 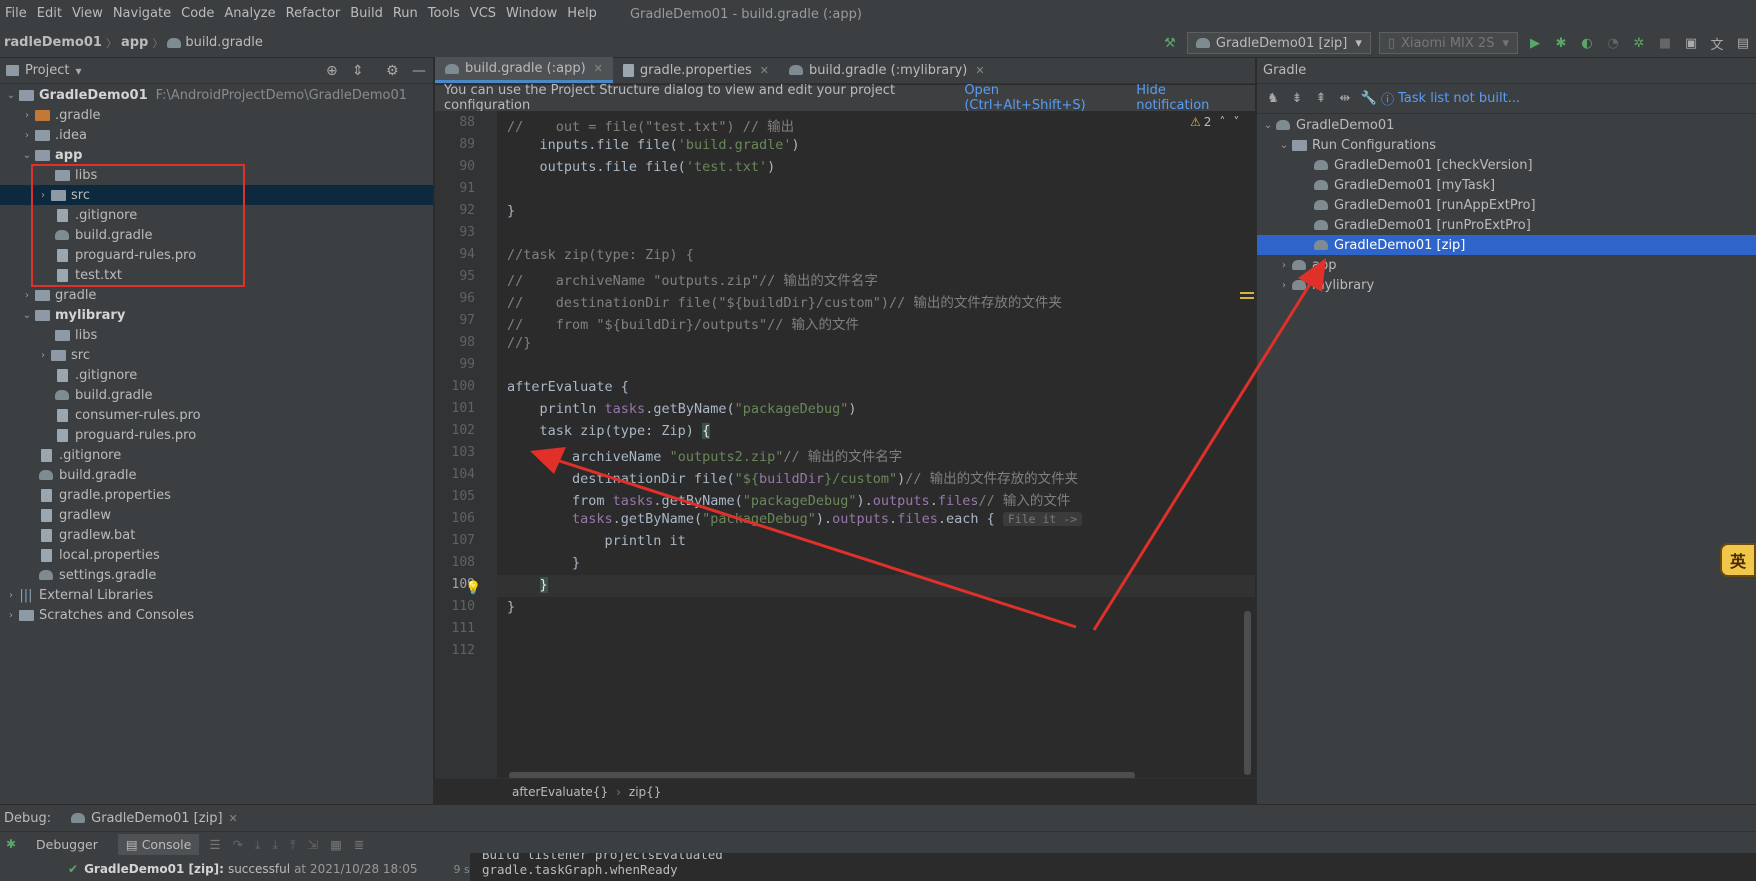 I want to click on tree-item-app: ⌄ app, so click(x=216, y=155).